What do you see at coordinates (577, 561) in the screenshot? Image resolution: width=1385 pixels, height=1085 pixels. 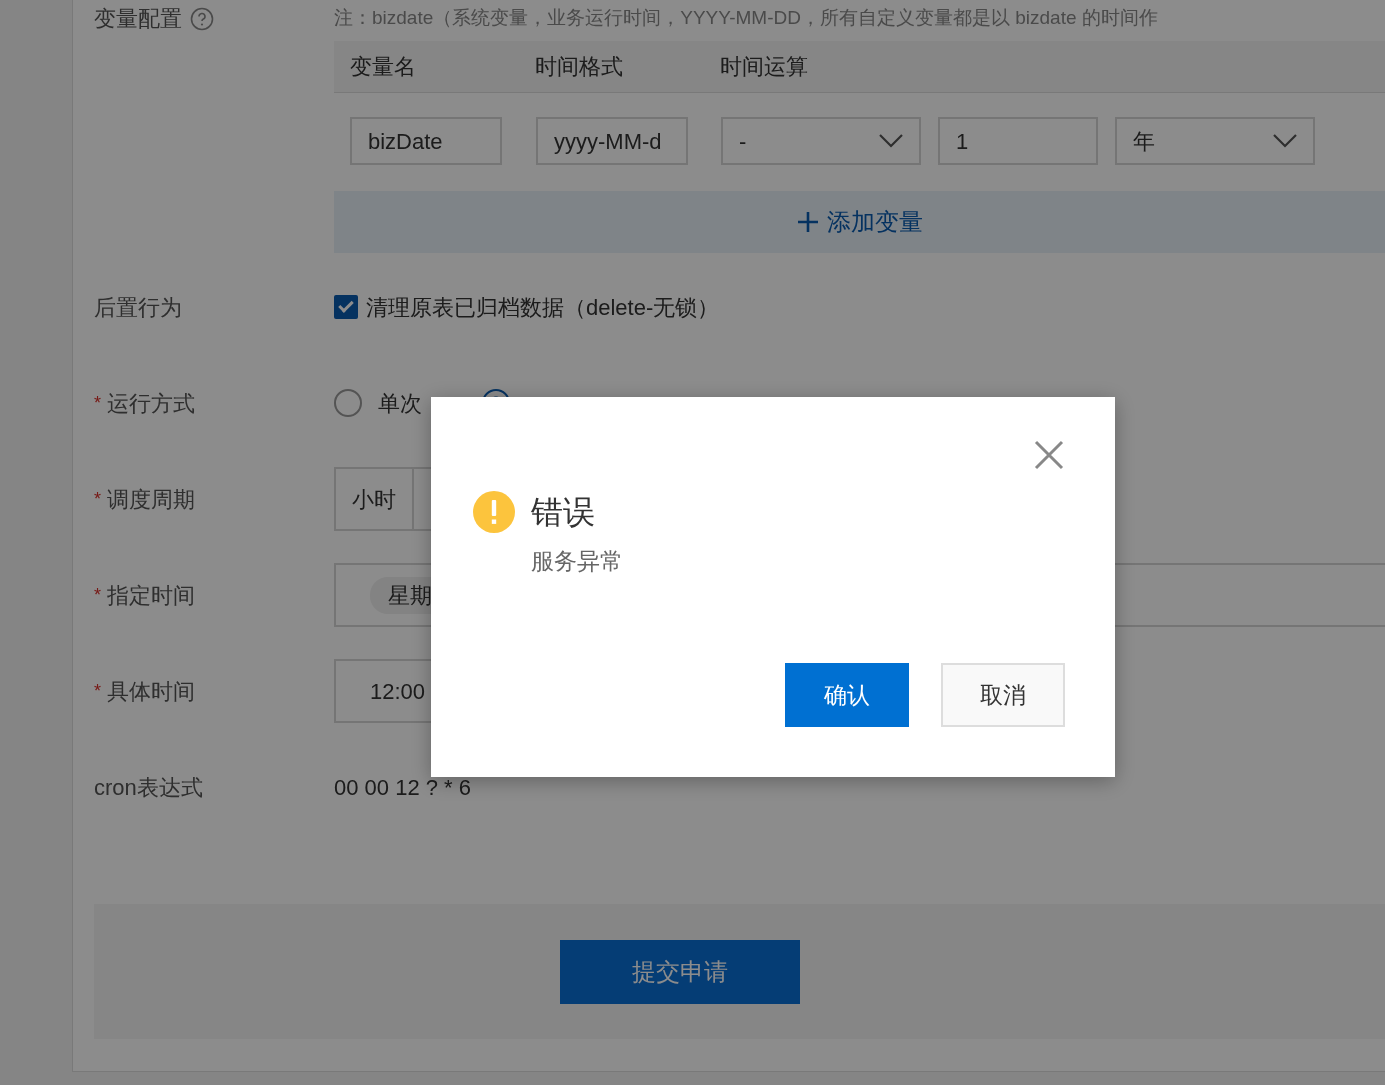 I see `dialog-message: 服务异常` at bounding box center [577, 561].